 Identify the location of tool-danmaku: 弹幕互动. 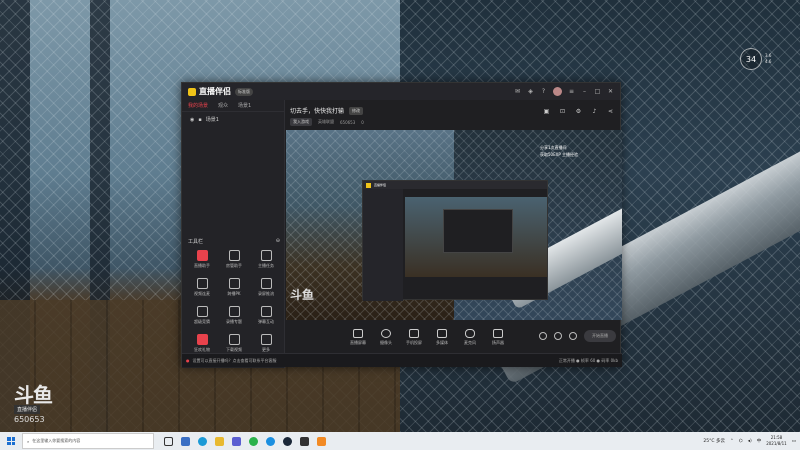
(266, 315).